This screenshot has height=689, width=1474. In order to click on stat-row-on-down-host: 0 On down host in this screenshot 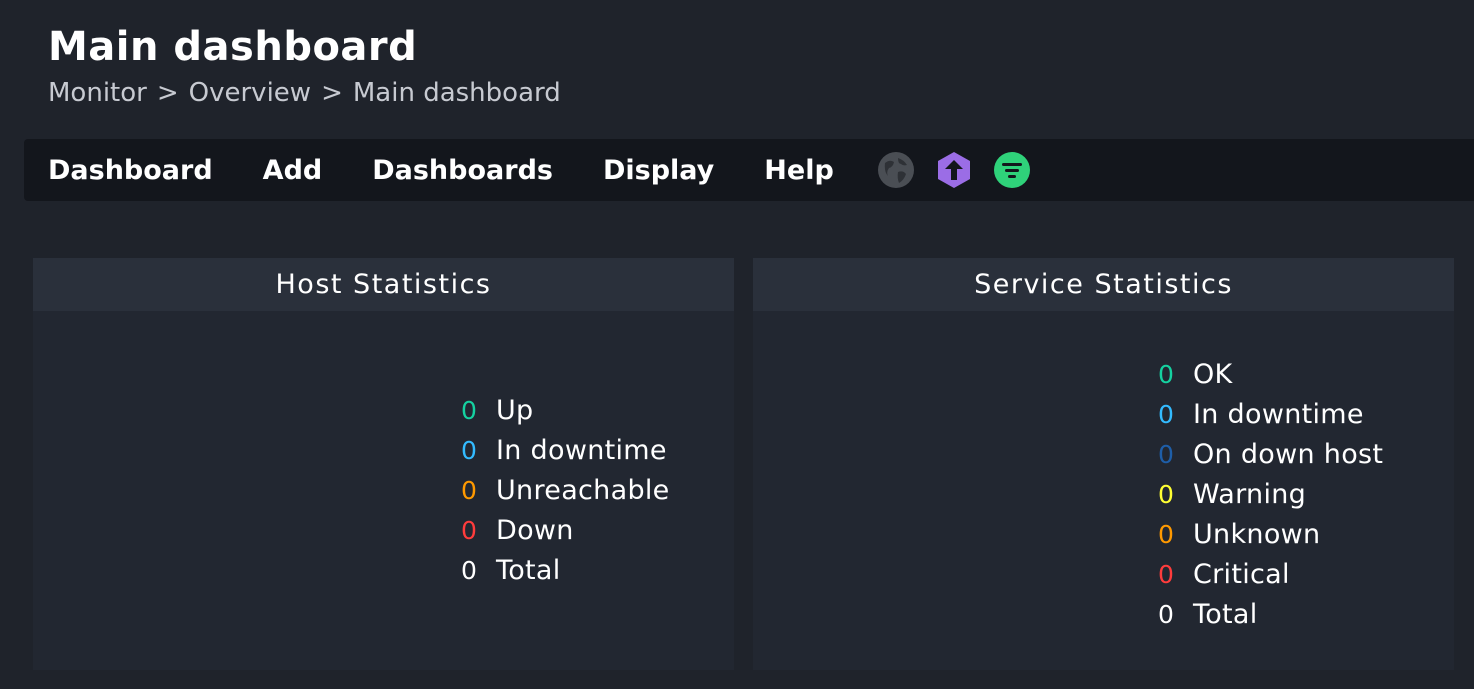, I will do `click(1270, 454)`.